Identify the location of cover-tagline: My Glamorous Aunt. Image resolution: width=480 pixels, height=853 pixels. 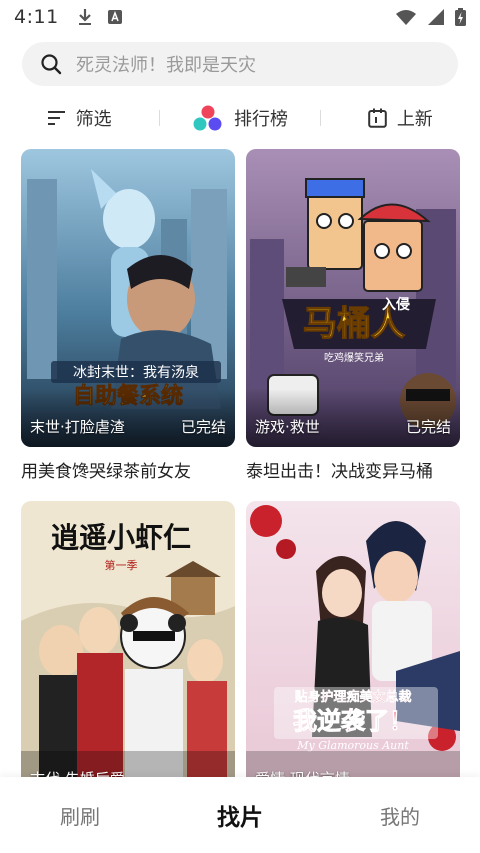
(352, 745).